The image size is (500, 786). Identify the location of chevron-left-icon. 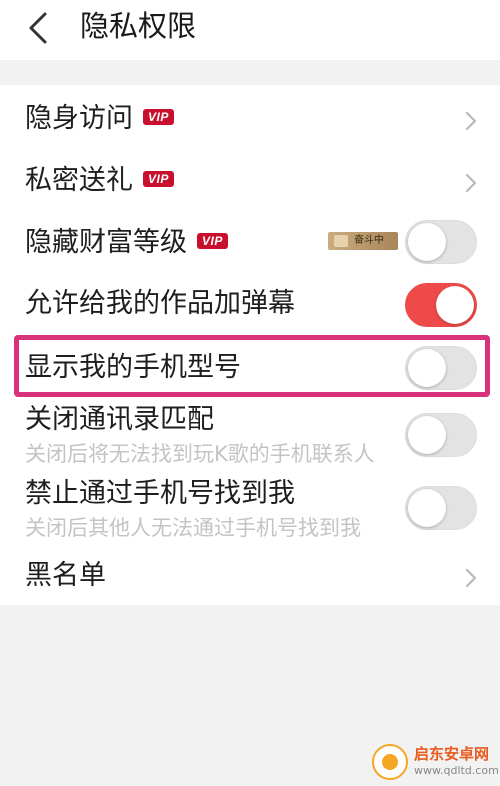
(38, 28).